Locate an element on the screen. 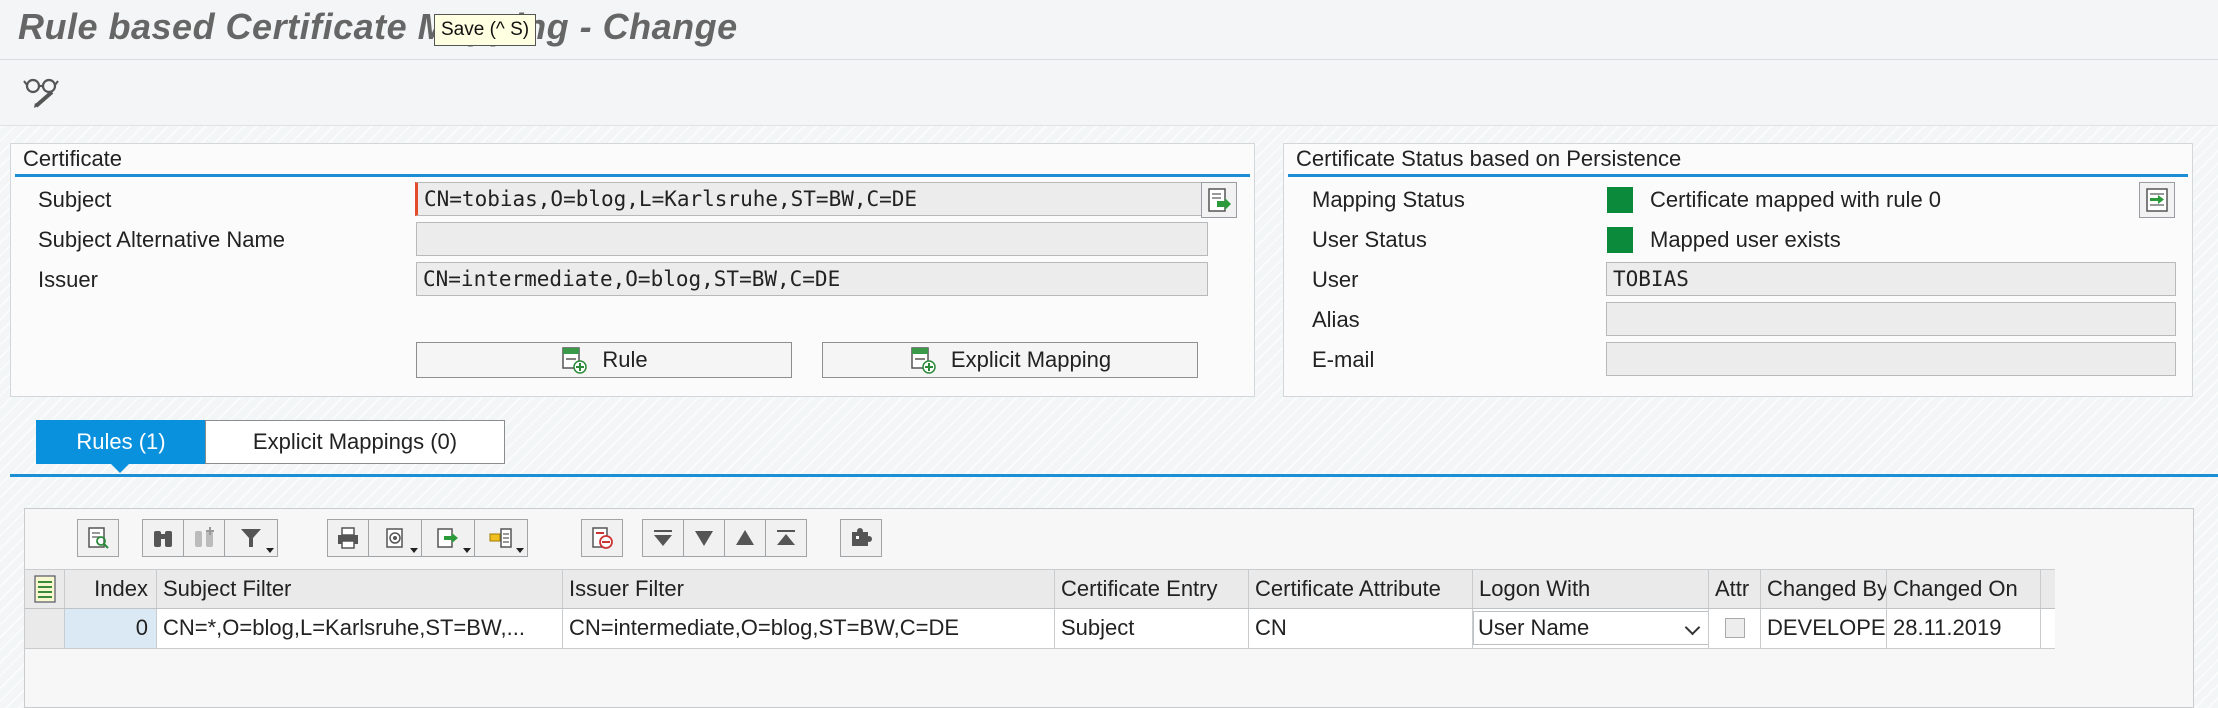 This screenshot has height=708, width=2218. cell-changed-on: 28.11.2019 is located at coordinates (1964, 628).